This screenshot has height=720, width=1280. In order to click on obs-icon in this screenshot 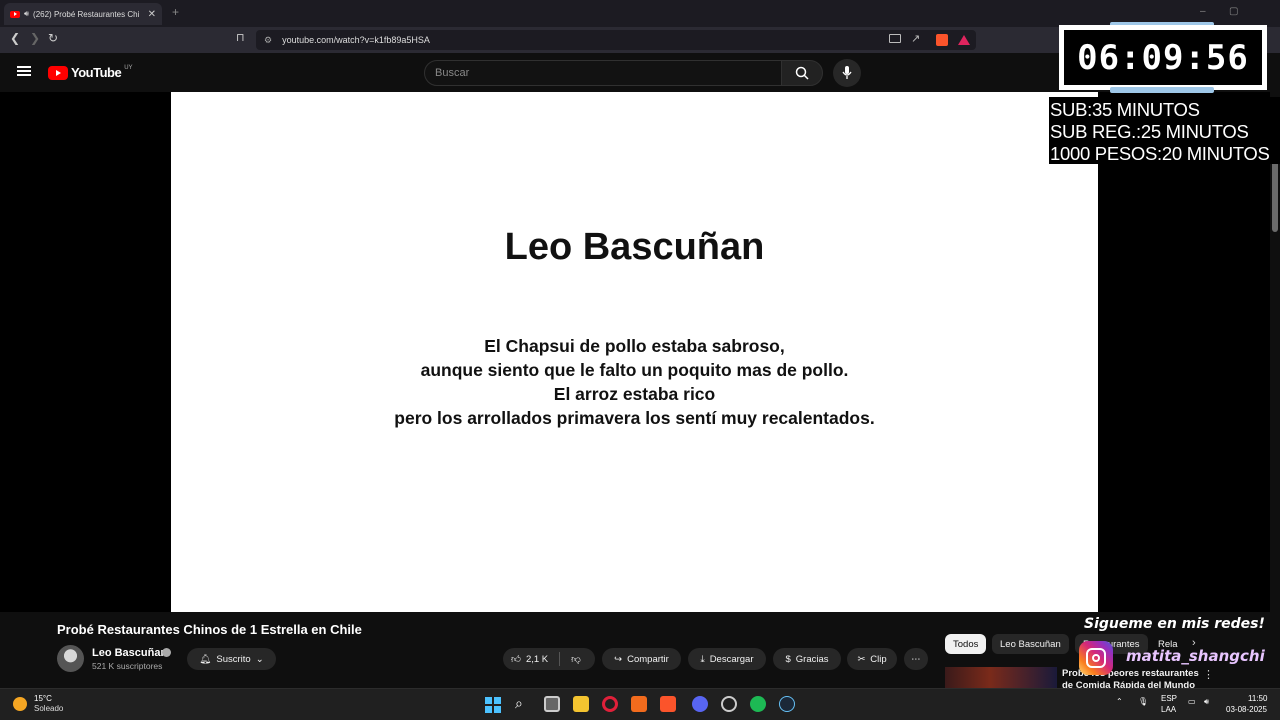, I will do `click(729, 704)`.